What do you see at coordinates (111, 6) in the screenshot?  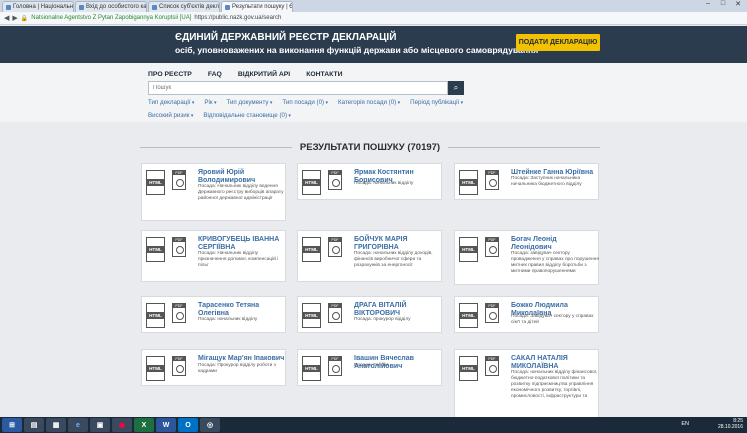 I see `browser-tab: Вхід до особистого кабінету×` at bounding box center [111, 6].